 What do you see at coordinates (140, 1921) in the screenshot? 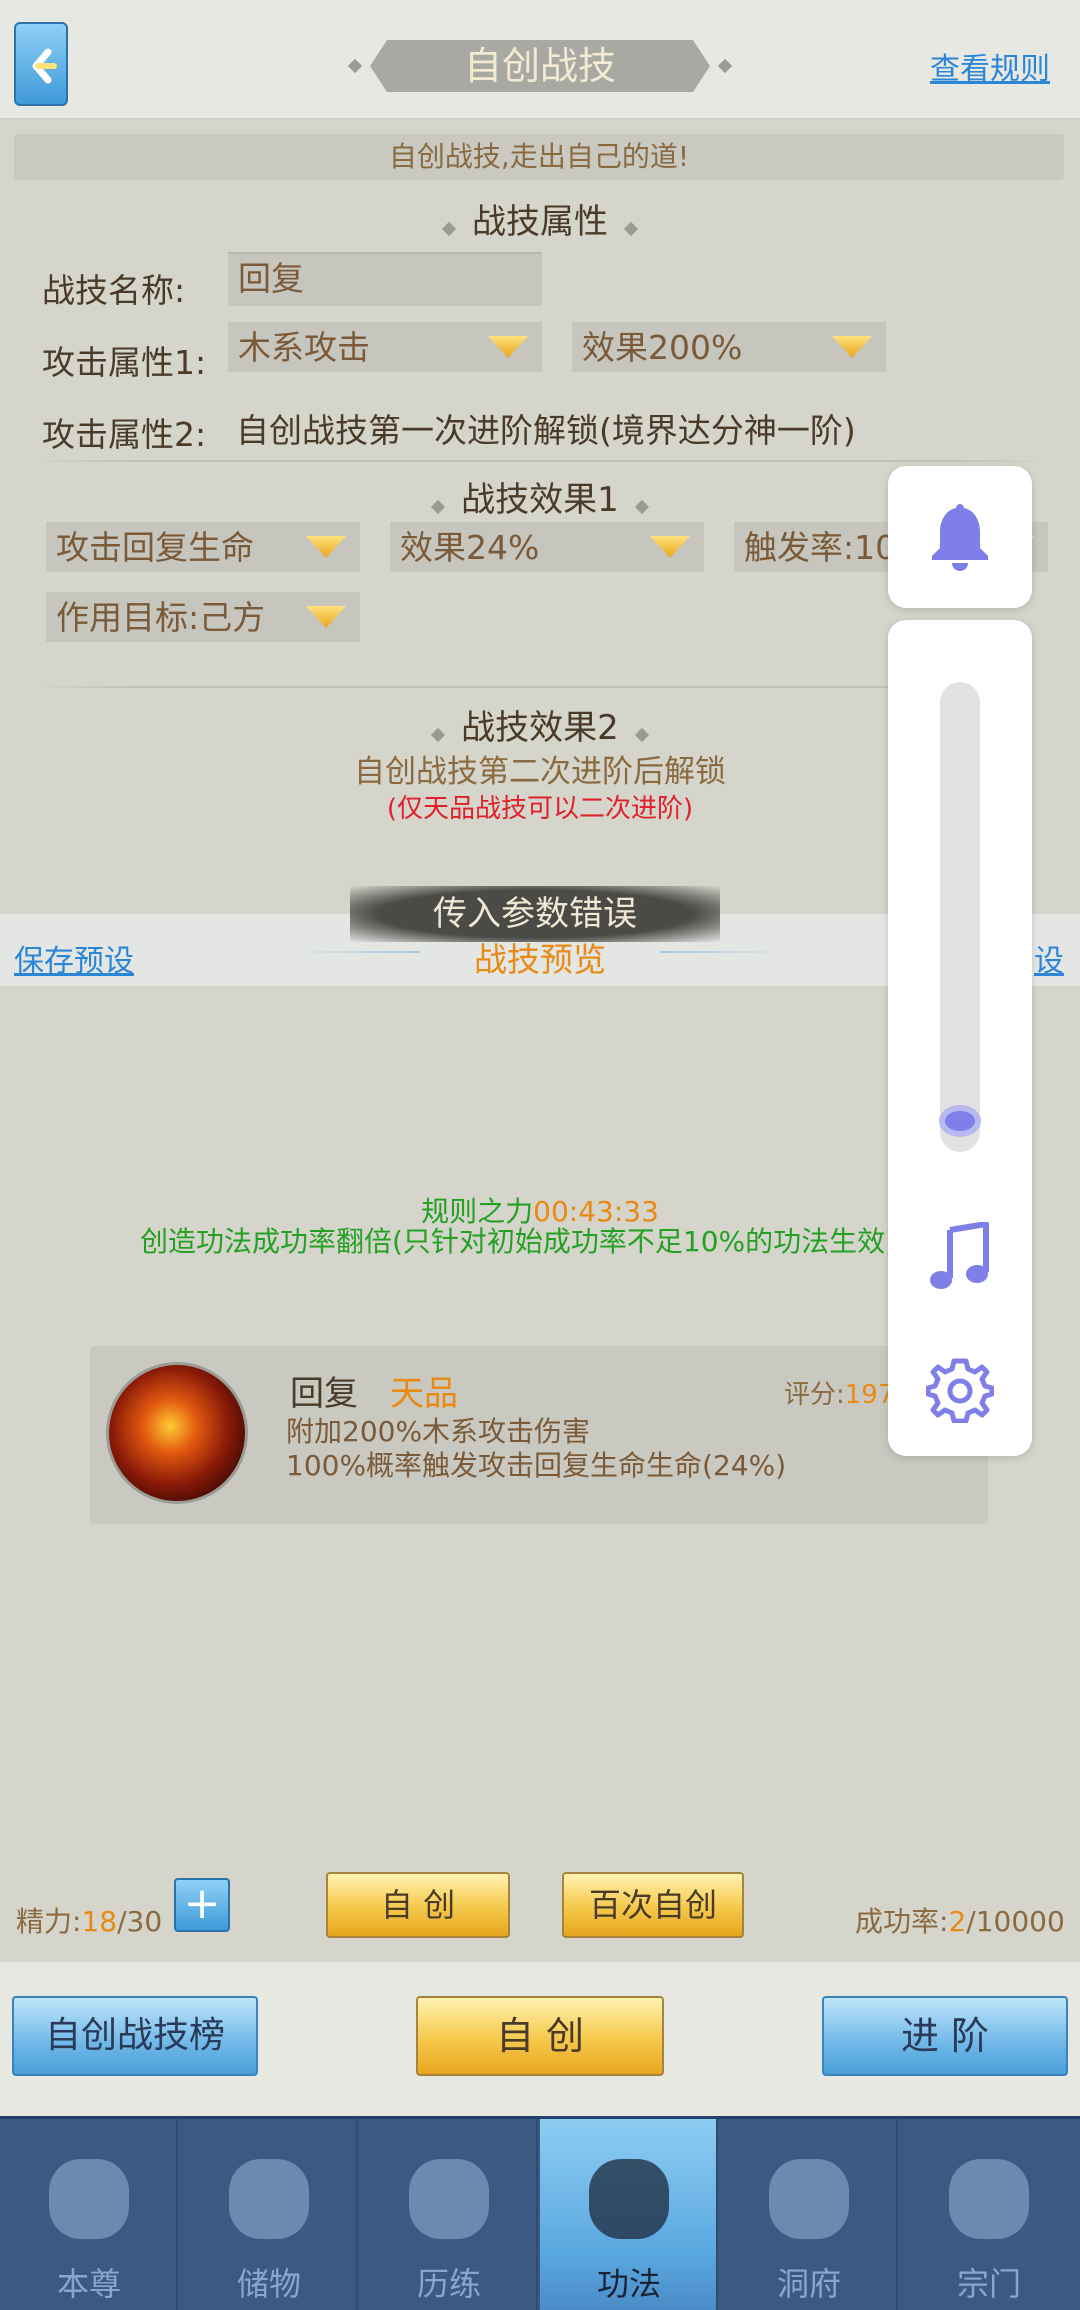
I see `energy-max: /30` at bounding box center [140, 1921].